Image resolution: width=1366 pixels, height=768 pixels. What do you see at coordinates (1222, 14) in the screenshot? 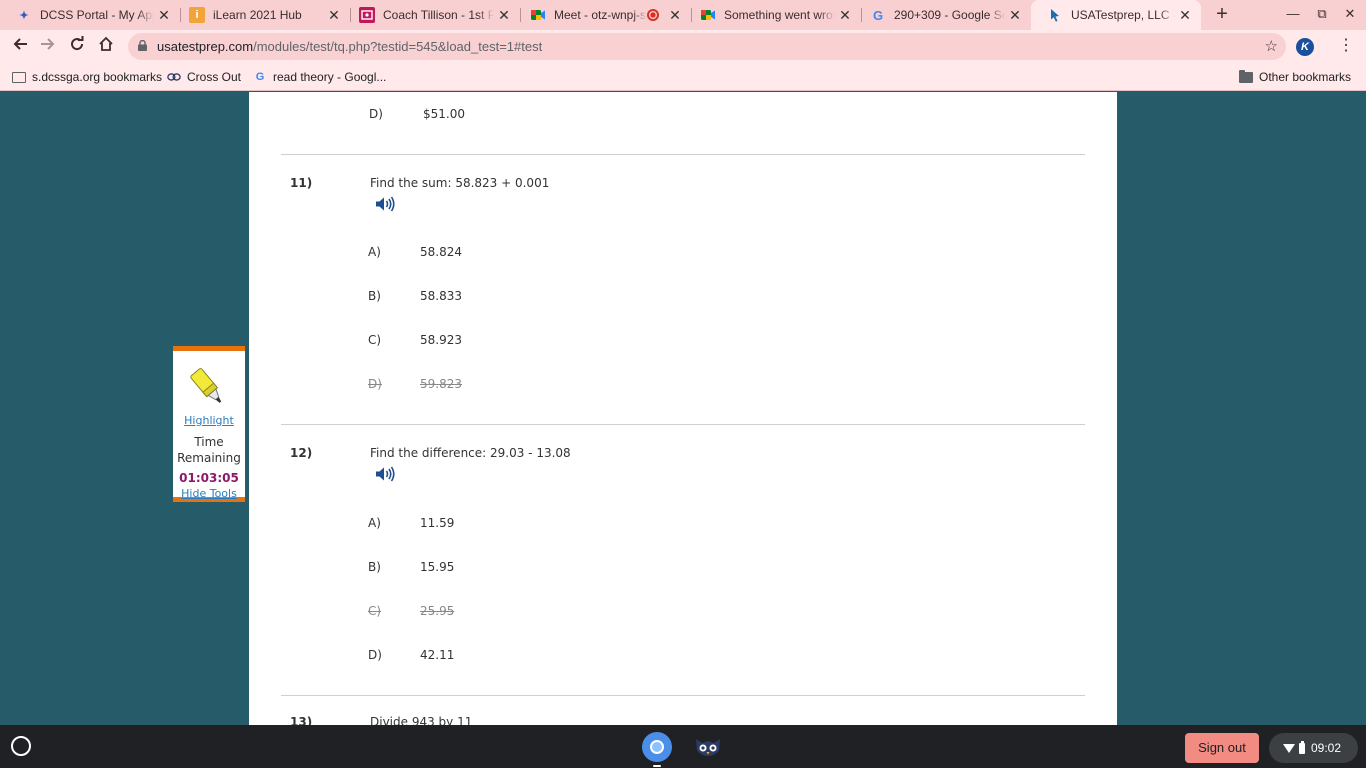
I see `new-tab-button: +` at bounding box center [1222, 14].